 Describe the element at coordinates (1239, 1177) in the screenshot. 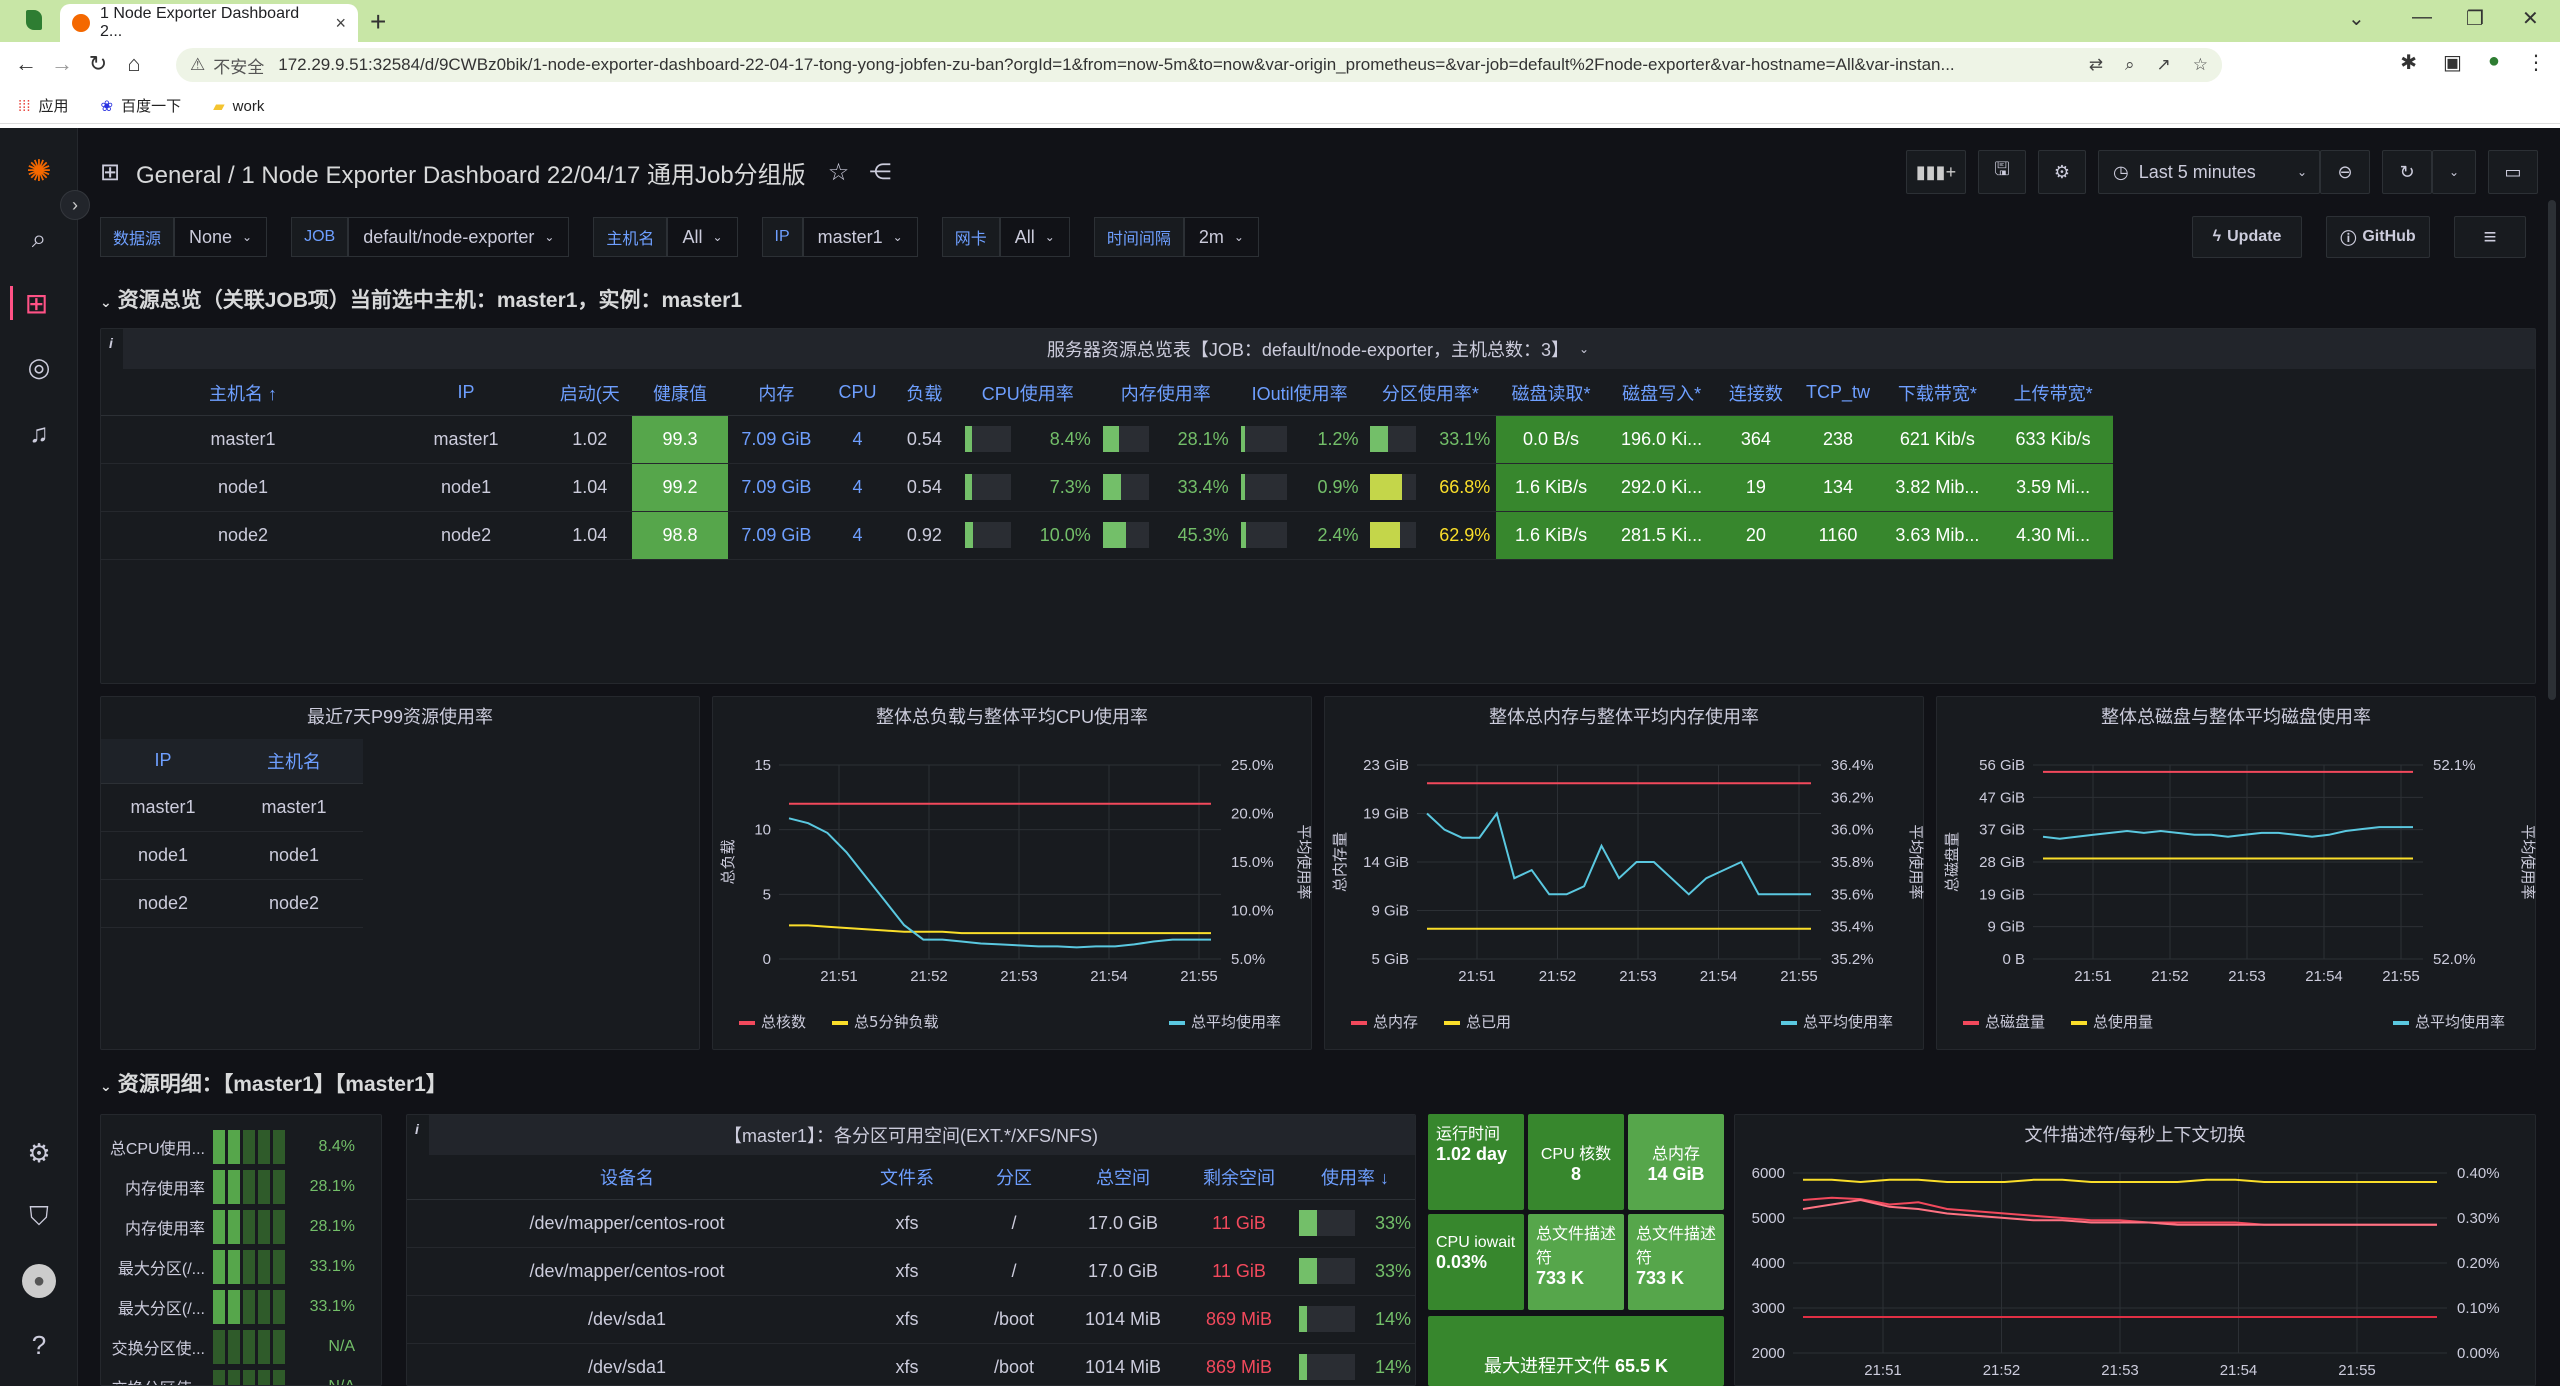

I see `disk-col-4: 剩余空间` at that location.